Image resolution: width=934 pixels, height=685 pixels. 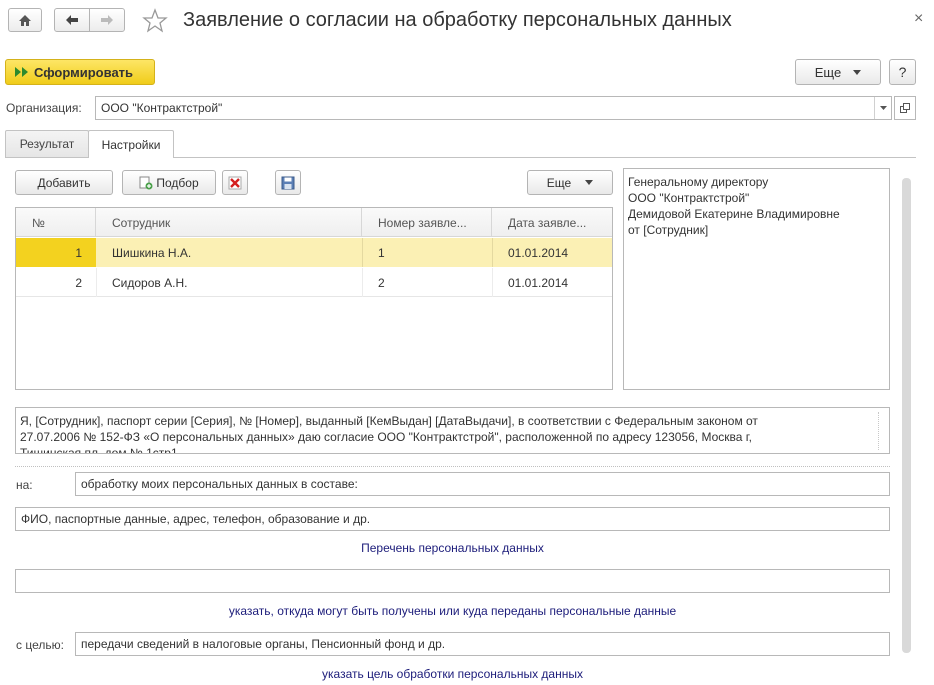 I want to click on employee-cell: Сидоров А.Н., so click(x=150, y=282).